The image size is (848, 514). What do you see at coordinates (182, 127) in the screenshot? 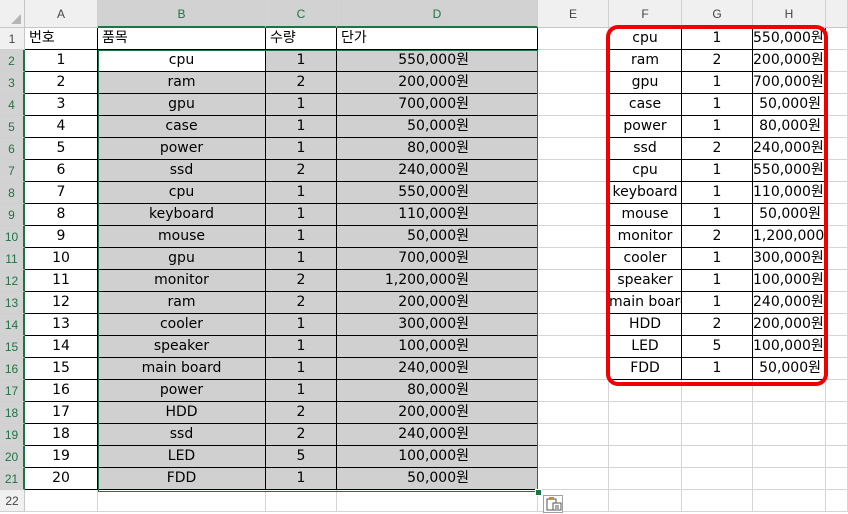
I see `table-cell: case` at bounding box center [182, 127].